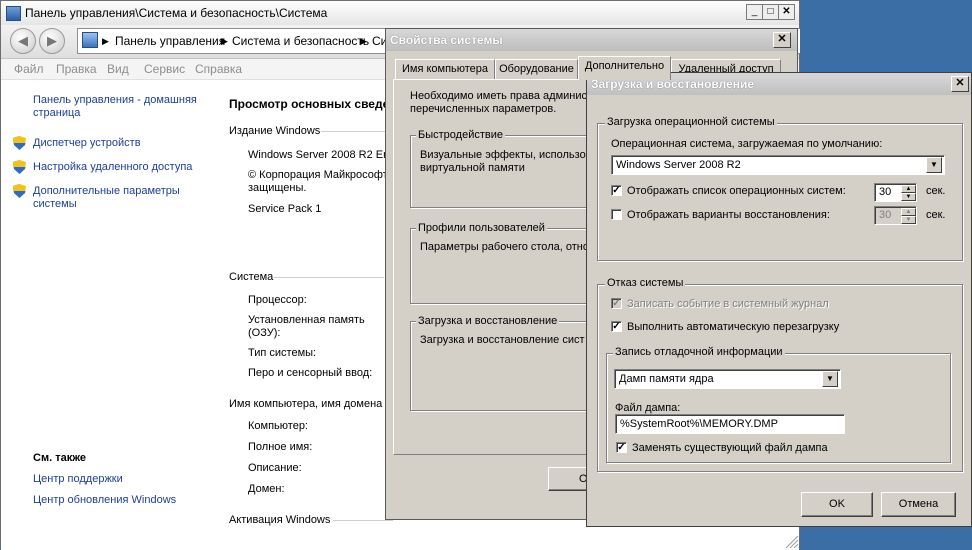 The height and width of the screenshot is (550, 972). Describe the element at coordinates (104, 500) in the screenshot. I see `link-windows-update: Центр обновления Windows` at that location.